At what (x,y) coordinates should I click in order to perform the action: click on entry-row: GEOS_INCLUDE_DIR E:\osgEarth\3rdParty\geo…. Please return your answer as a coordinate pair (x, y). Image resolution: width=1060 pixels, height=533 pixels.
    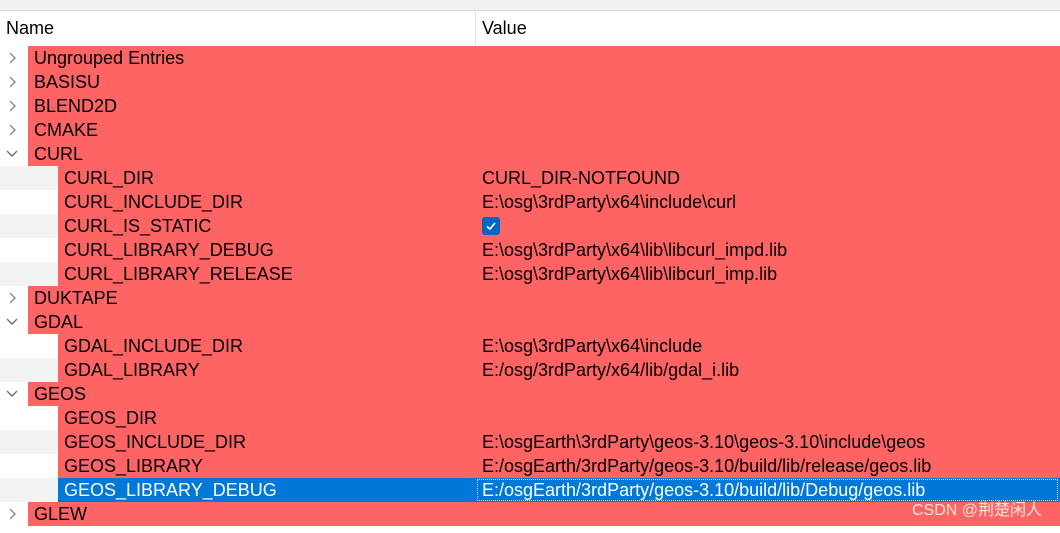
    Looking at the image, I should click on (530, 442).